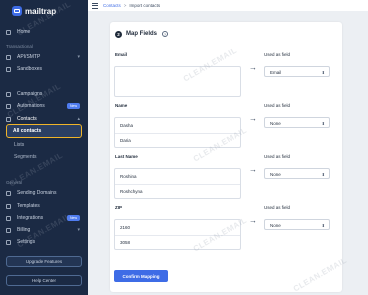  What do you see at coordinates (8, 69) in the screenshot?
I see `sandbox-icon` at bounding box center [8, 69].